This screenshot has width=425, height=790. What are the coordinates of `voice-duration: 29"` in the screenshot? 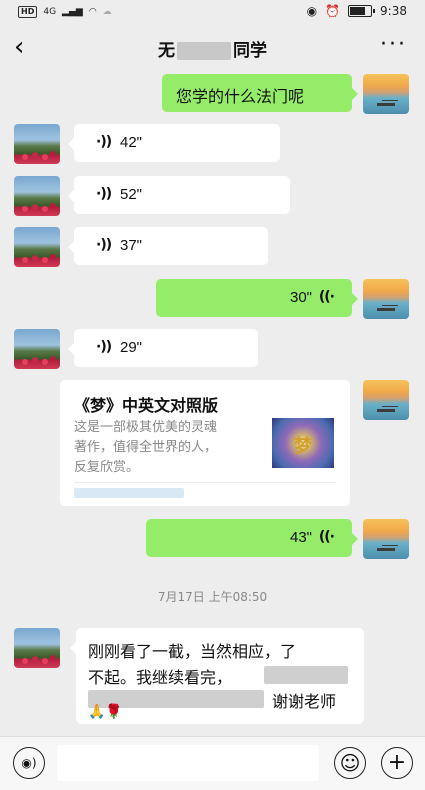 It's located at (131, 347).